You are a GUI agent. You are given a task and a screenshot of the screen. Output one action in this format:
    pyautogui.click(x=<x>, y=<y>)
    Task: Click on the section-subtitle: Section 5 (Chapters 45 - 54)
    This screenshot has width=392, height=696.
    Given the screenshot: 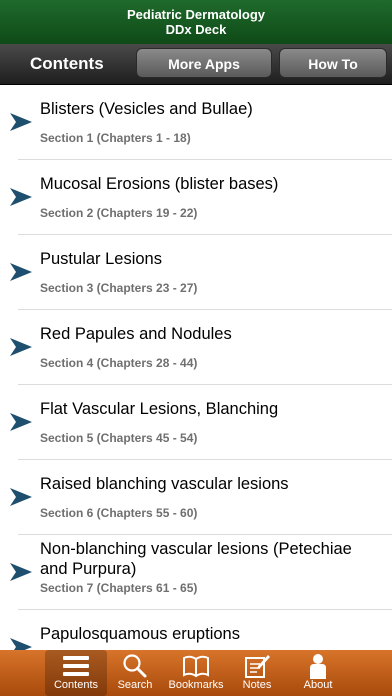 What is the action you would take?
    pyautogui.click(x=119, y=438)
    